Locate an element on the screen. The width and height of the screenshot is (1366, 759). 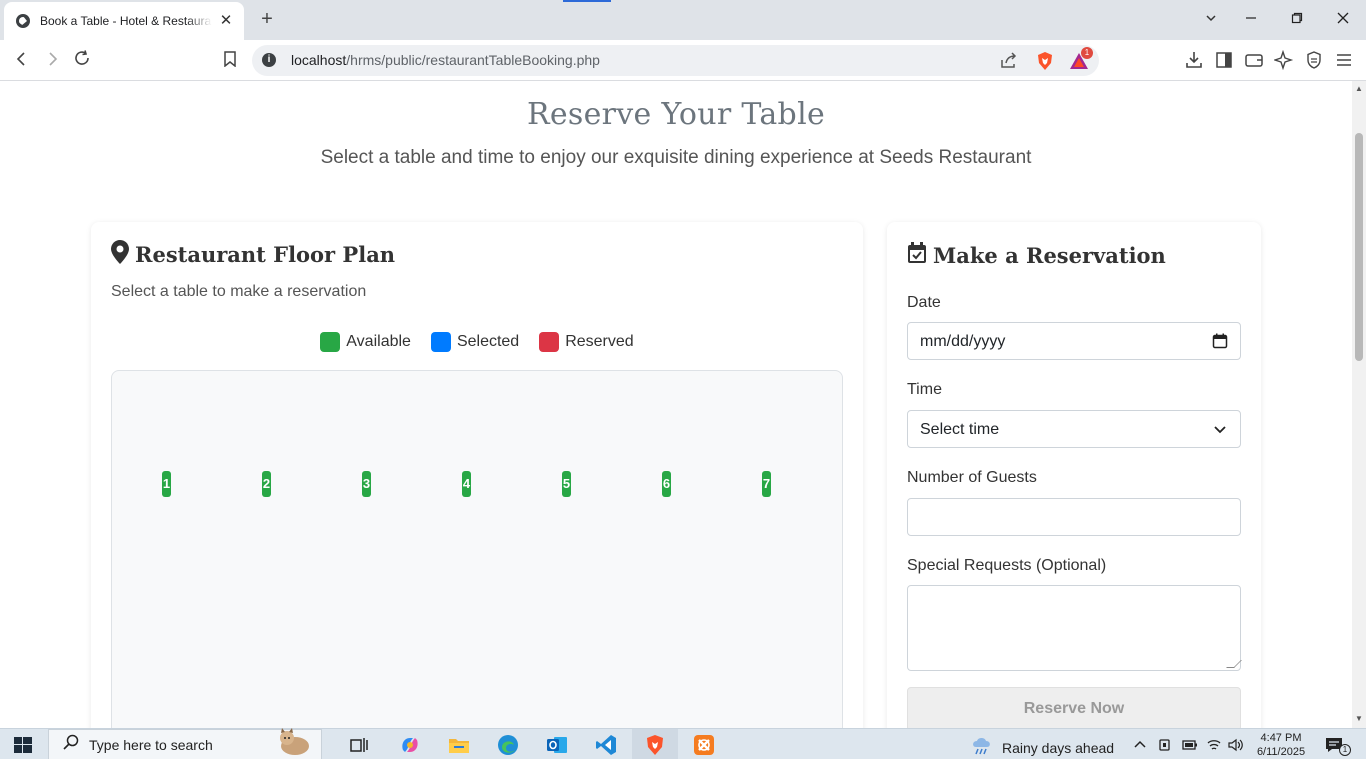
clock-time: 4:47 PM is located at coordinates (1281, 738).